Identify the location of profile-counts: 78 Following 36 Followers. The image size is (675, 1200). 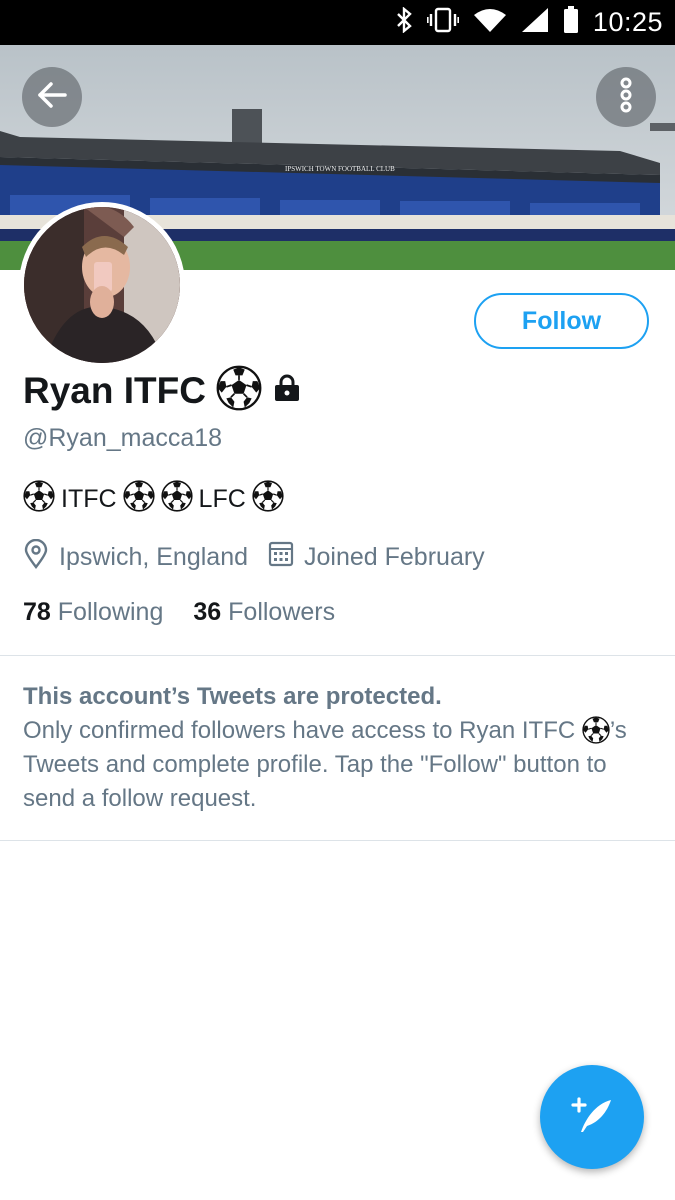
(179, 612).